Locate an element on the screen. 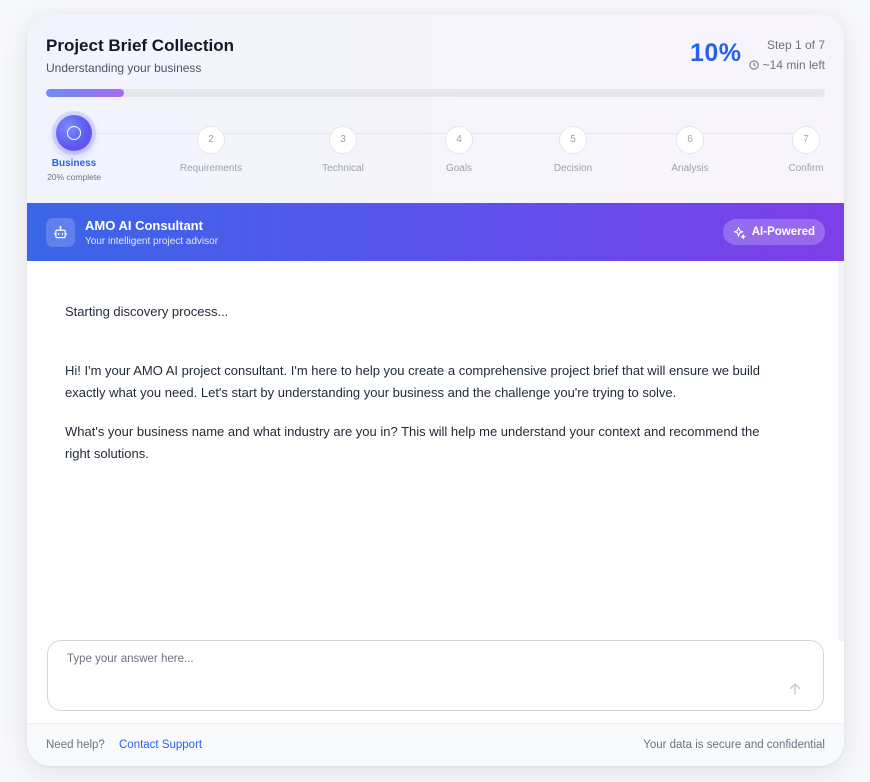 The image size is (870, 782). step-technical: 3 Technical is located at coordinates (343, 144).